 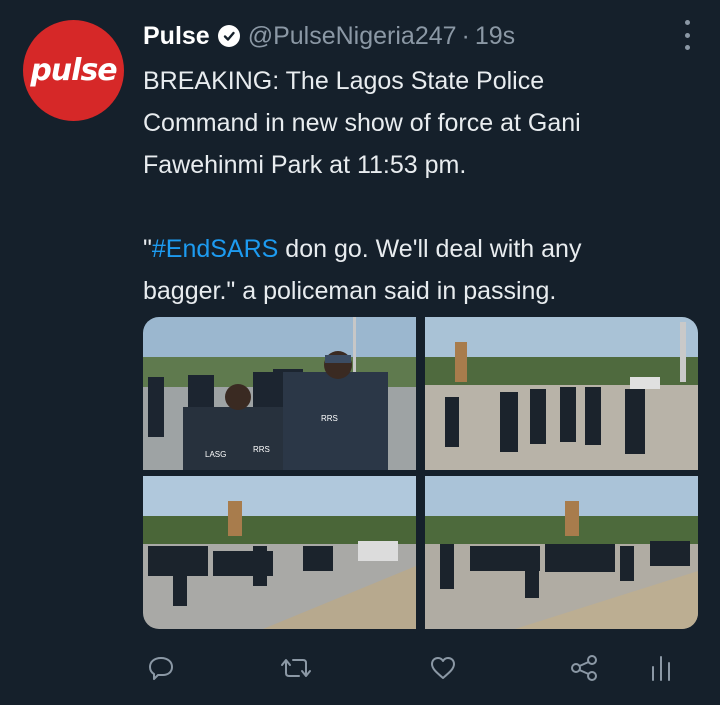 I want to click on analytics-icon, so click(x=661, y=668).